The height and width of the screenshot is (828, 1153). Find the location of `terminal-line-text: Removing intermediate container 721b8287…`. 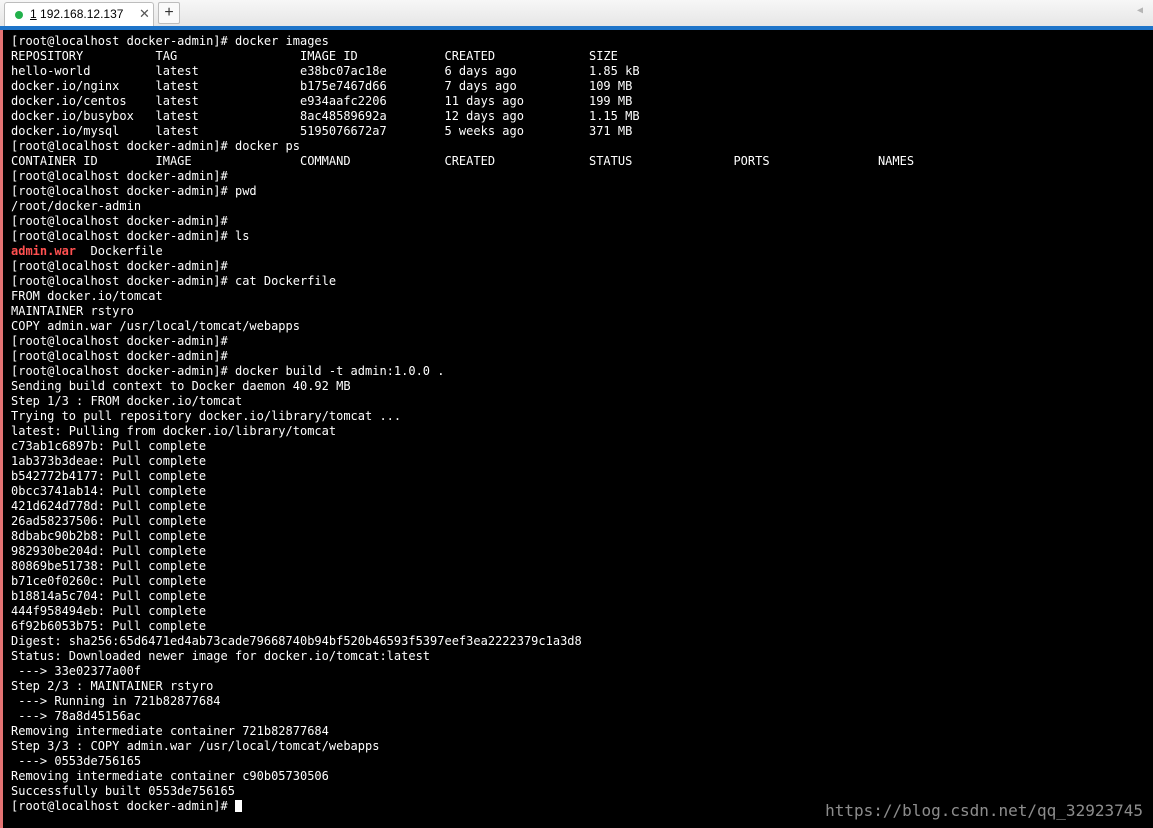

terminal-line-text: Removing intermediate container 721b8287… is located at coordinates (170, 731).